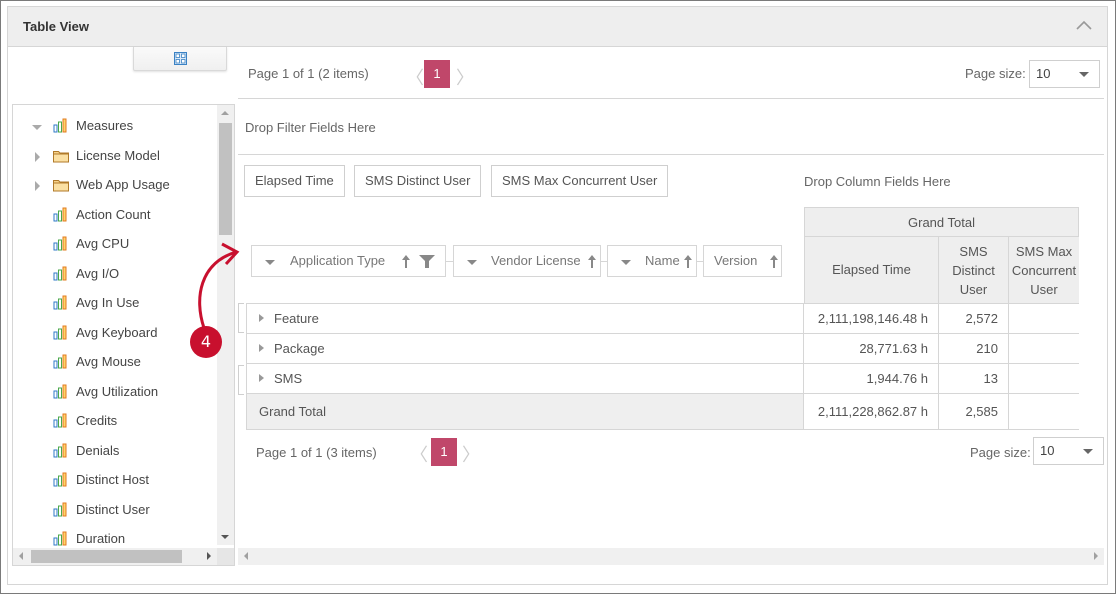 The image size is (1116, 594). Describe the element at coordinates (56, 26) in the screenshot. I see `panel-title: Table View` at that location.